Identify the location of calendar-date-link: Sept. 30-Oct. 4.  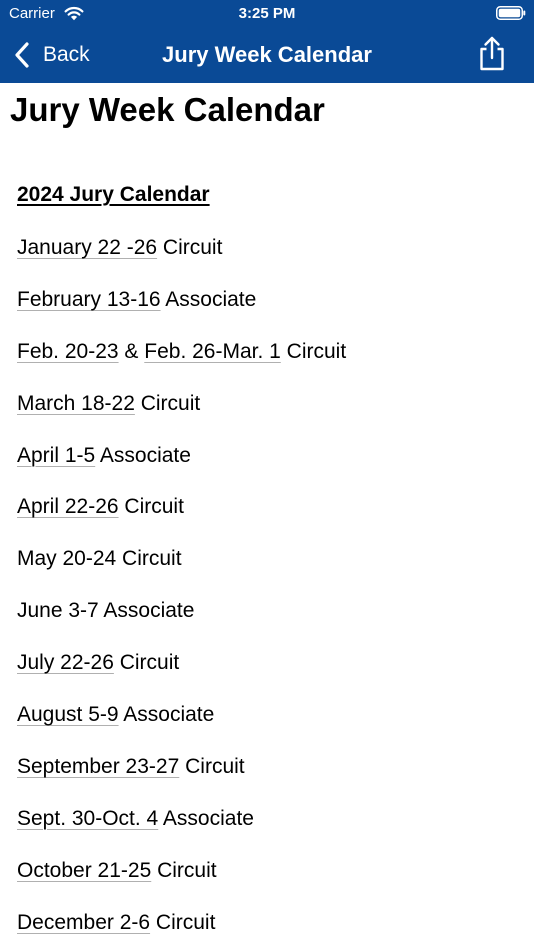
(87, 818).